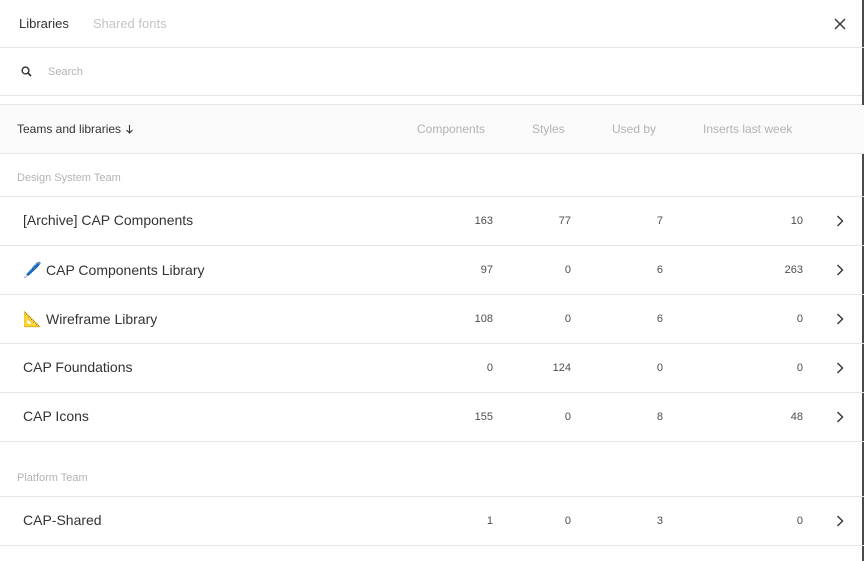 The height and width of the screenshot is (561, 864). What do you see at coordinates (659, 368) in the screenshot?
I see `used-by-count: 0` at bounding box center [659, 368].